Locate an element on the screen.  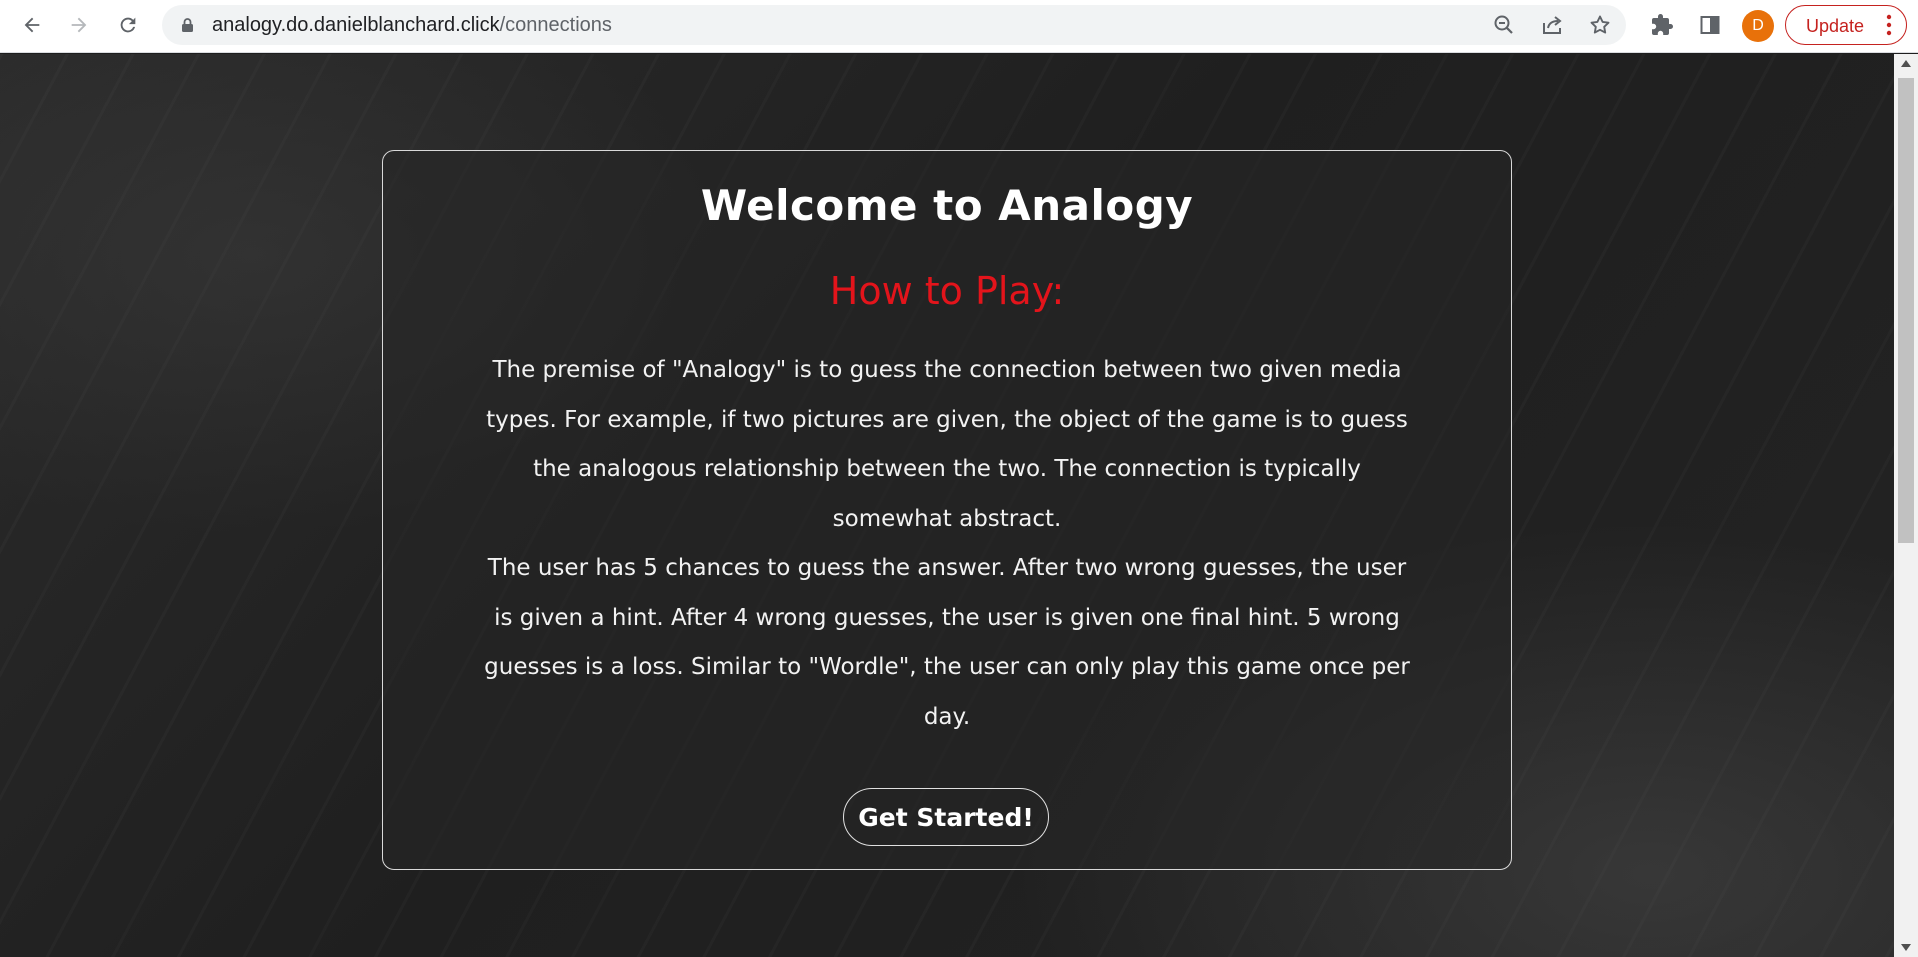
how-to-play-heading: How to Play: is located at coordinates (947, 291).